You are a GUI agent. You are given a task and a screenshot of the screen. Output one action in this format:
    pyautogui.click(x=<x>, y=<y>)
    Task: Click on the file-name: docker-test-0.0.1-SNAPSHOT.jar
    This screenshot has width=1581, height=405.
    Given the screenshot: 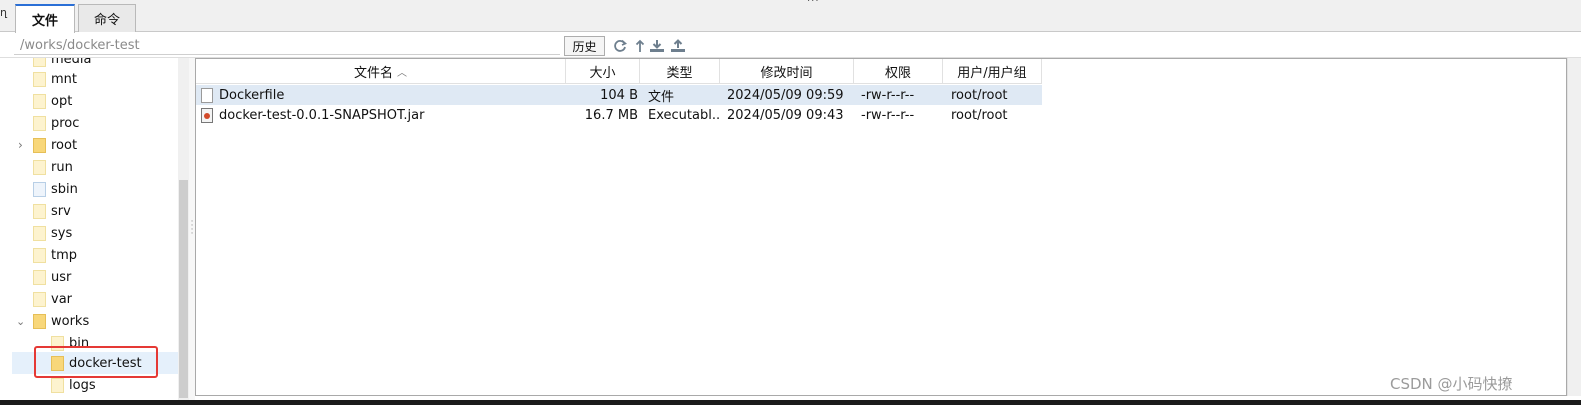 What is the action you would take?
    pyautogui.click(x=322, y=115)
    